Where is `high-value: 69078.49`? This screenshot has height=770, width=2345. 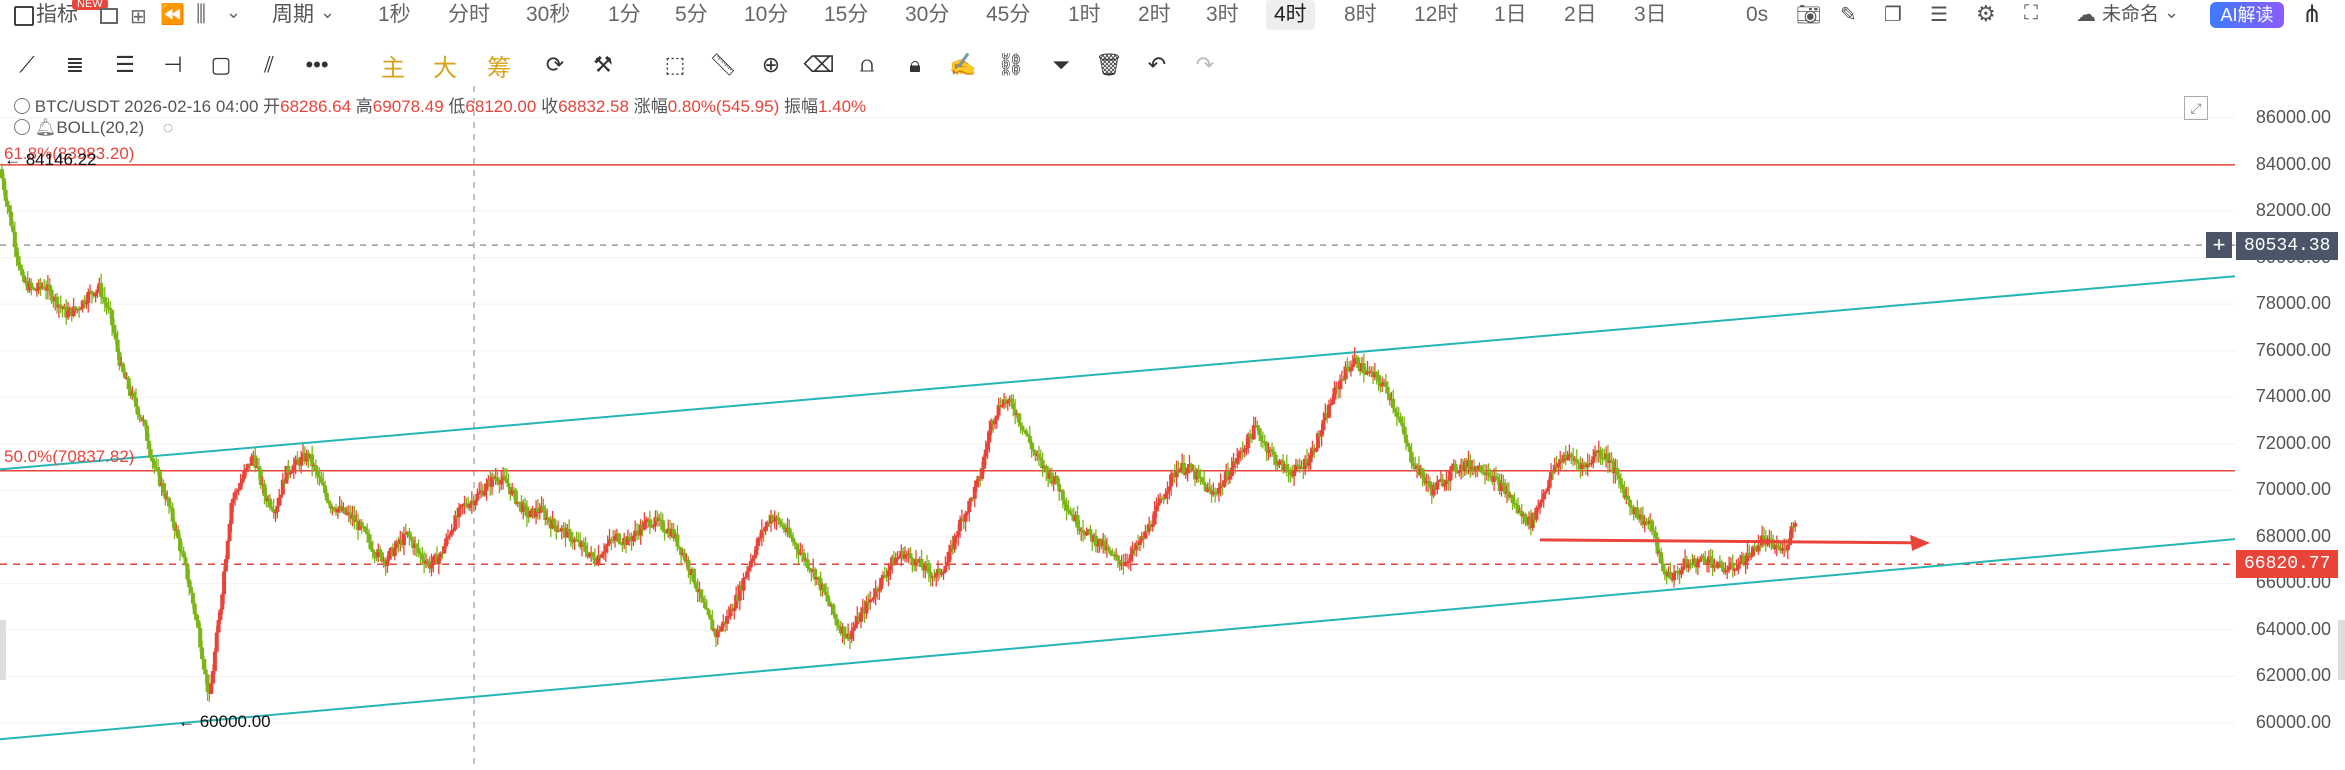 high-value: 69078.49 is located at coordinates (408, 106).